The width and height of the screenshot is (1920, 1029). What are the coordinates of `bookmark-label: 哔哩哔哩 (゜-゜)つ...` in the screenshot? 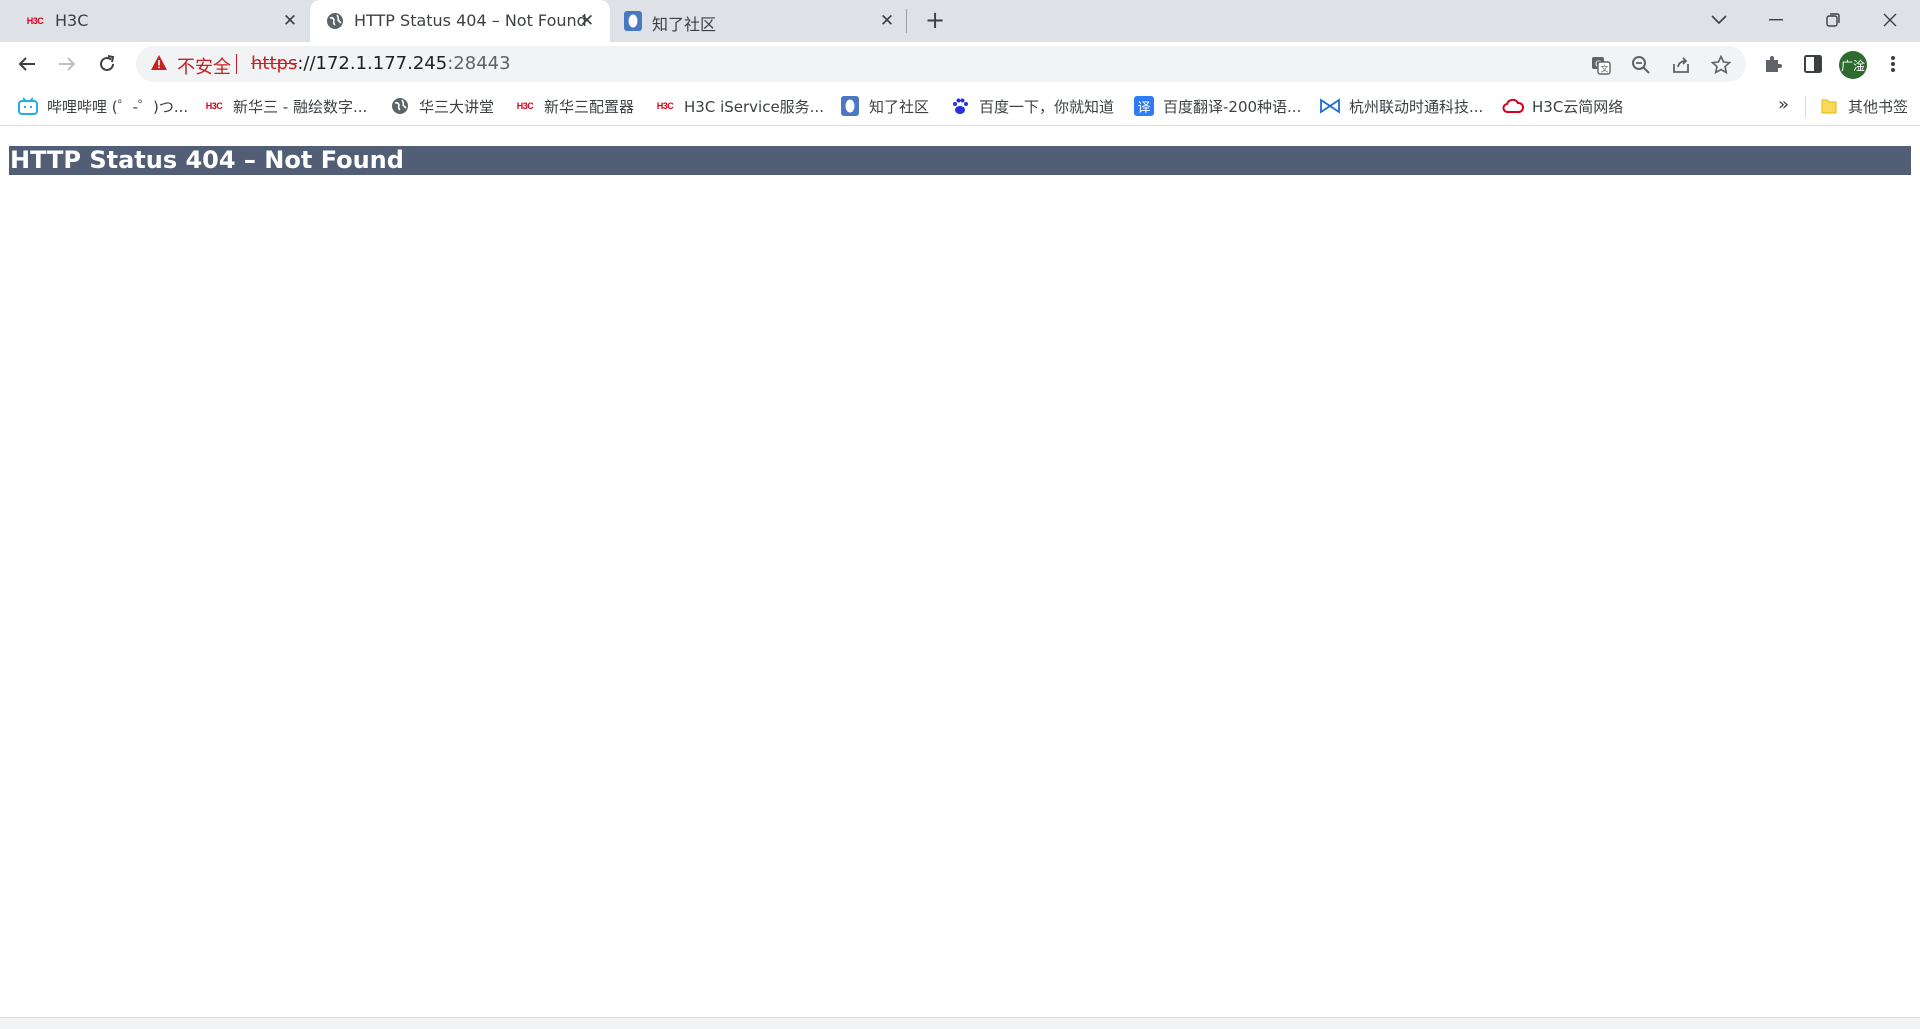 It's located at (118, 106).